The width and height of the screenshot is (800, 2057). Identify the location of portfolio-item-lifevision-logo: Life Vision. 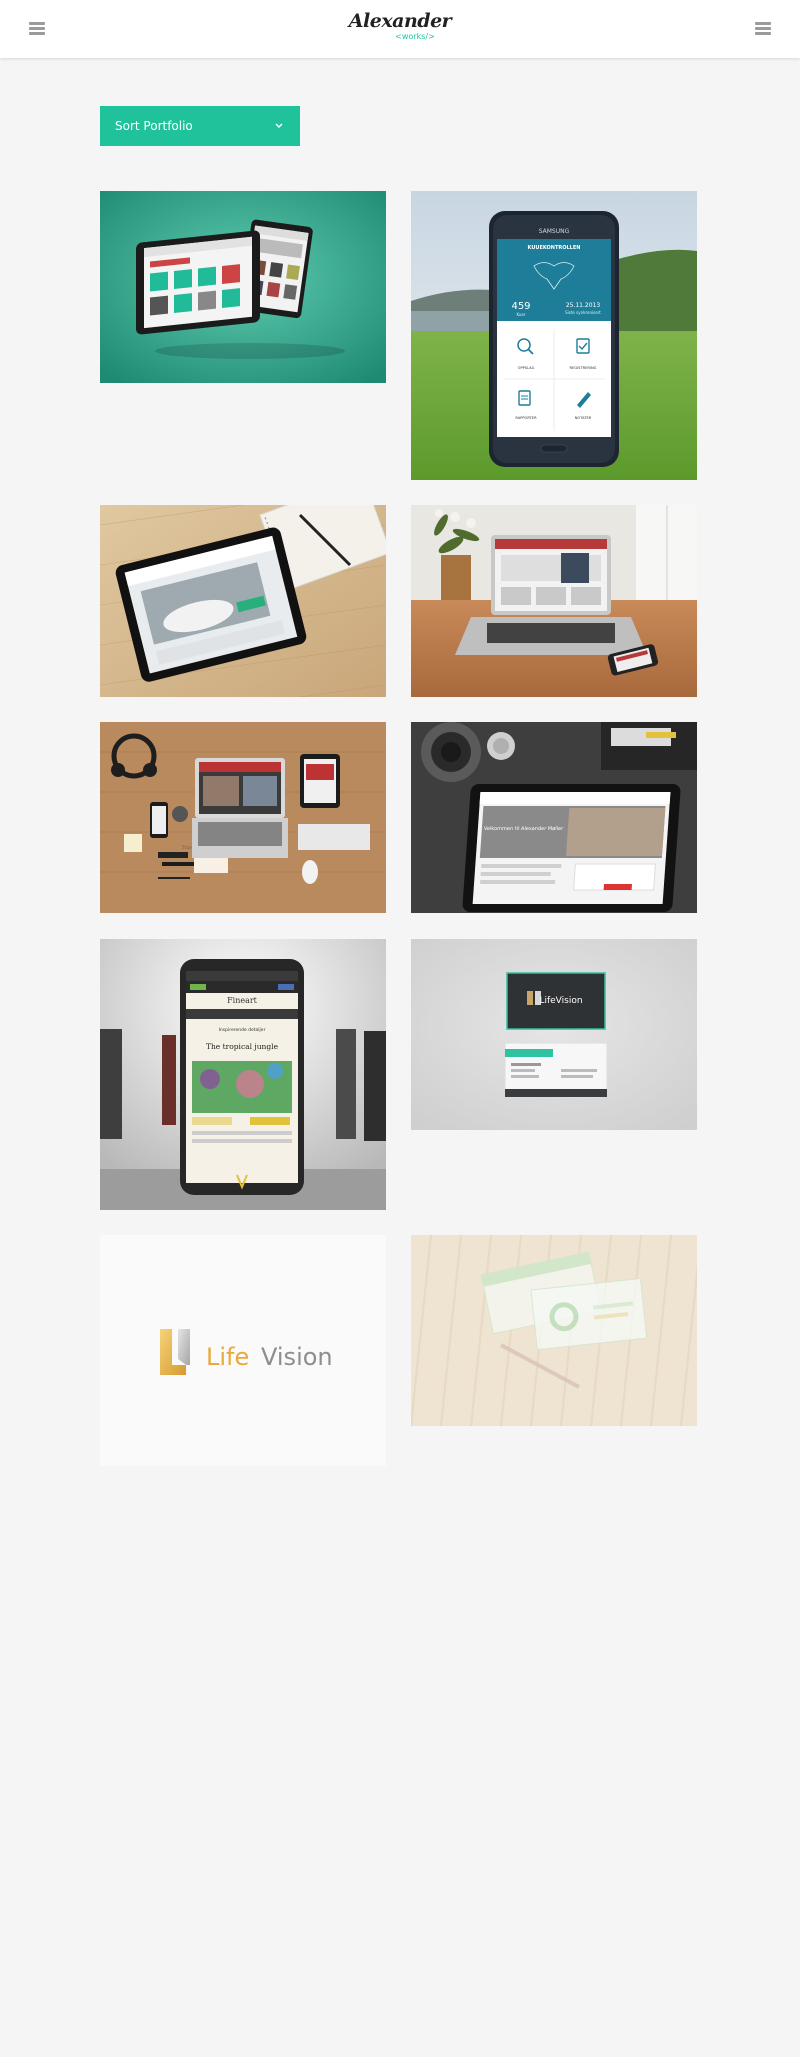
(243, 1350).